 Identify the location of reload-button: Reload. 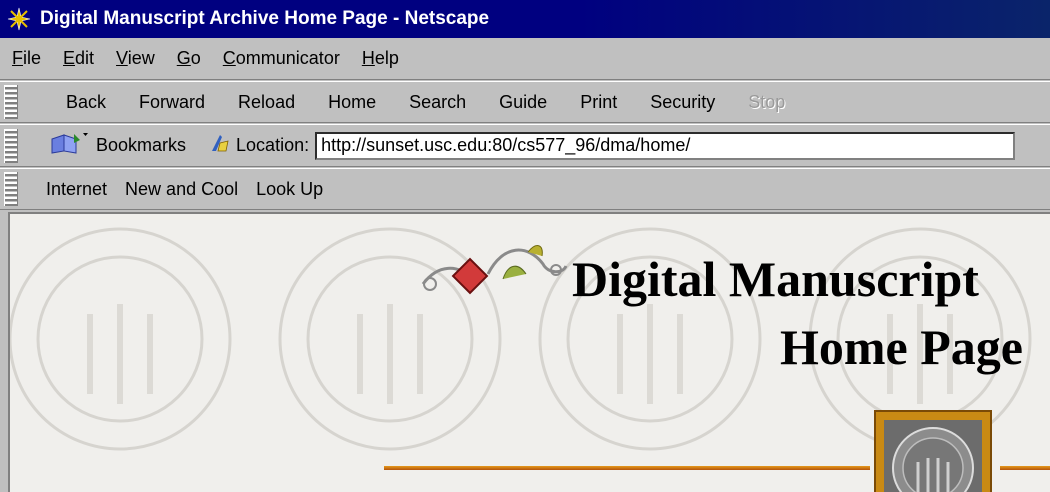
(266, 102).